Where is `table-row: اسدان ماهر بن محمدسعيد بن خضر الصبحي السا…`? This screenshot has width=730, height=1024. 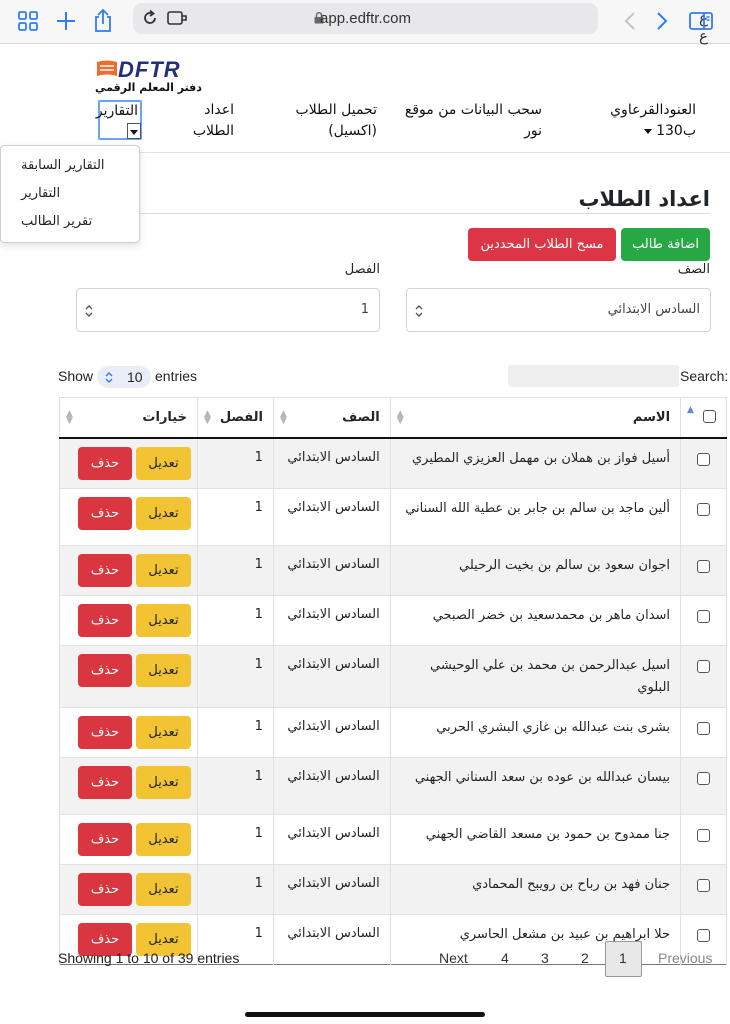 table-row: اسدان ماهر بن محمدسعيد بن خضر الصبحي السا… is located at coordinates (393, 620).